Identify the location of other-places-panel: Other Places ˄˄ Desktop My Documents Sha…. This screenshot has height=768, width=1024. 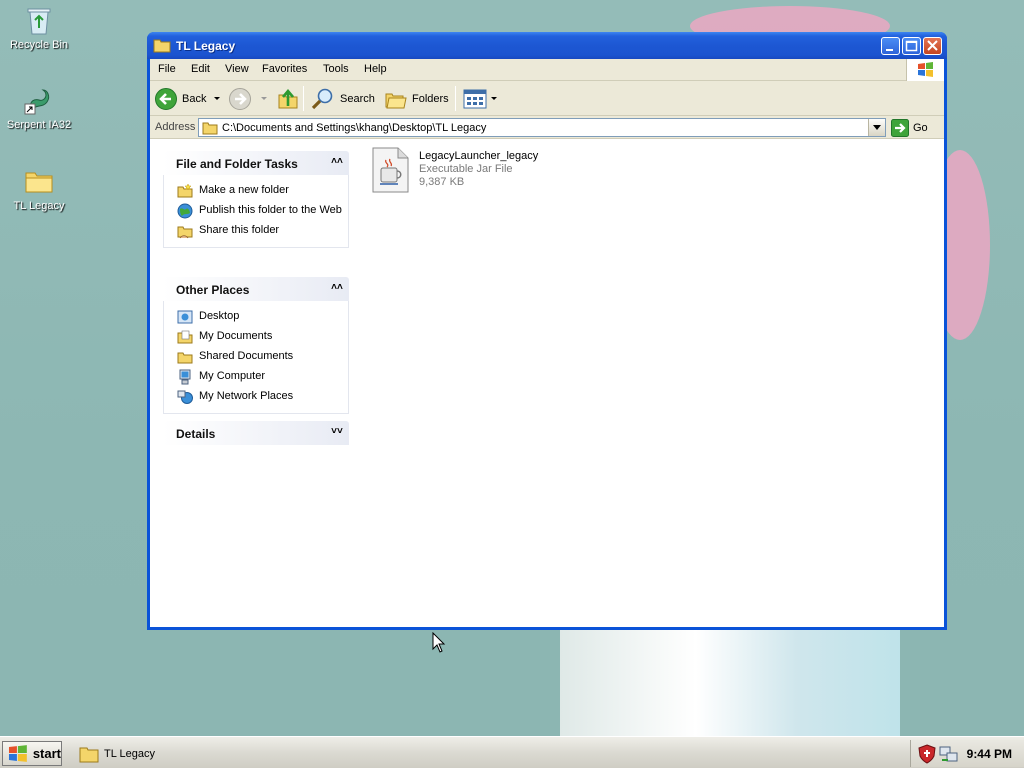
(256, 345).